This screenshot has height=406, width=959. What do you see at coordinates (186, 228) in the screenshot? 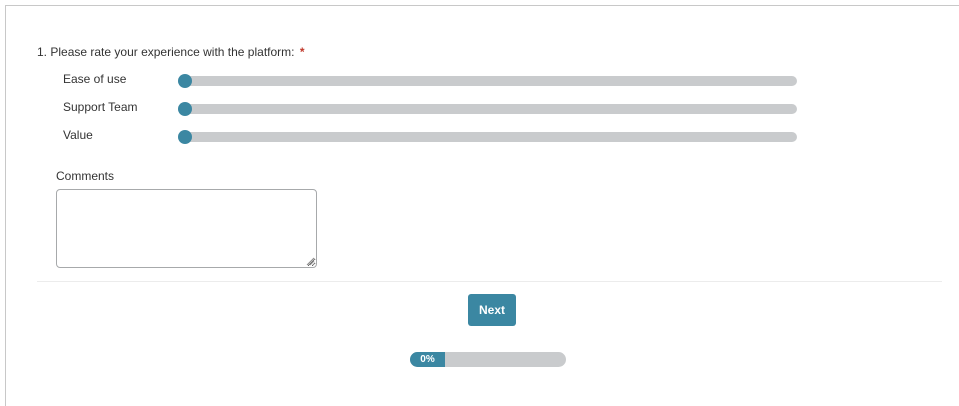
I see `comments-textarea` at bounding box center [186, 228].